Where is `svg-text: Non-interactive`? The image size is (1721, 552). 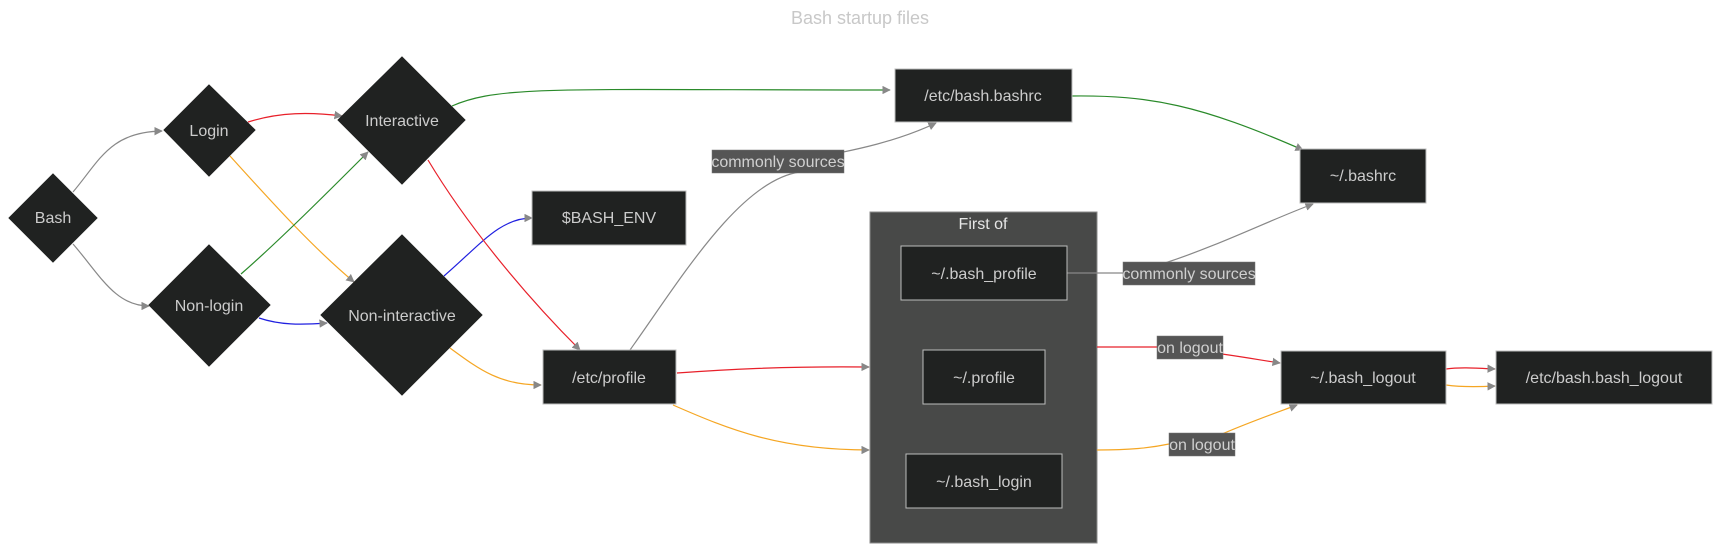 svg-text: Non-interactive is located at coordinates (402, 316).